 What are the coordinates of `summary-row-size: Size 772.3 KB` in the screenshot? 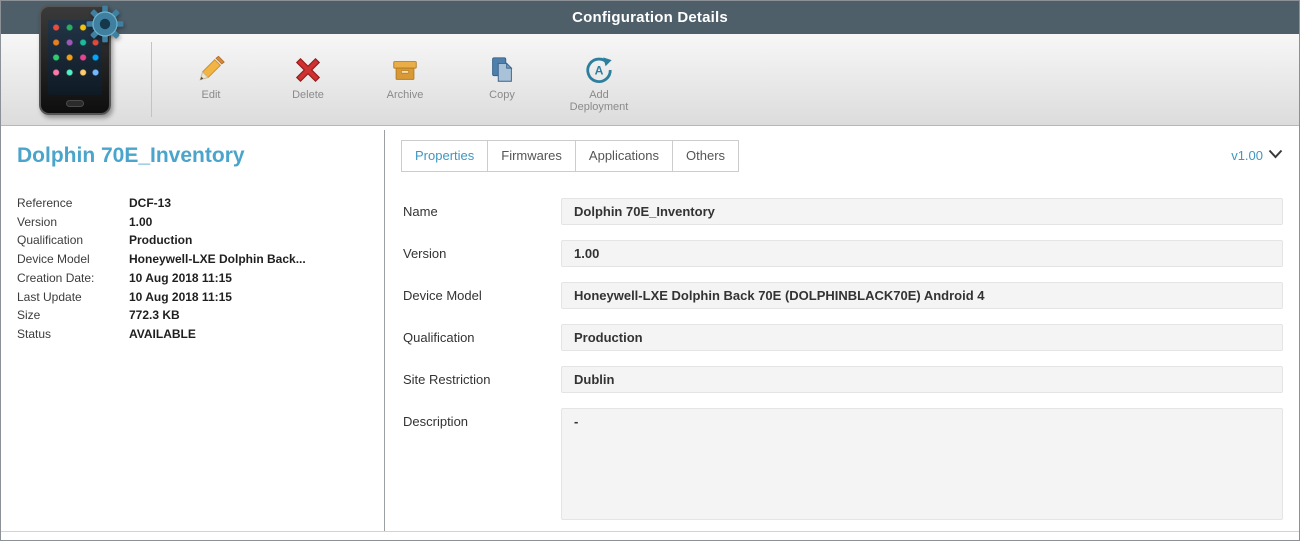 It's located at (193, 315).